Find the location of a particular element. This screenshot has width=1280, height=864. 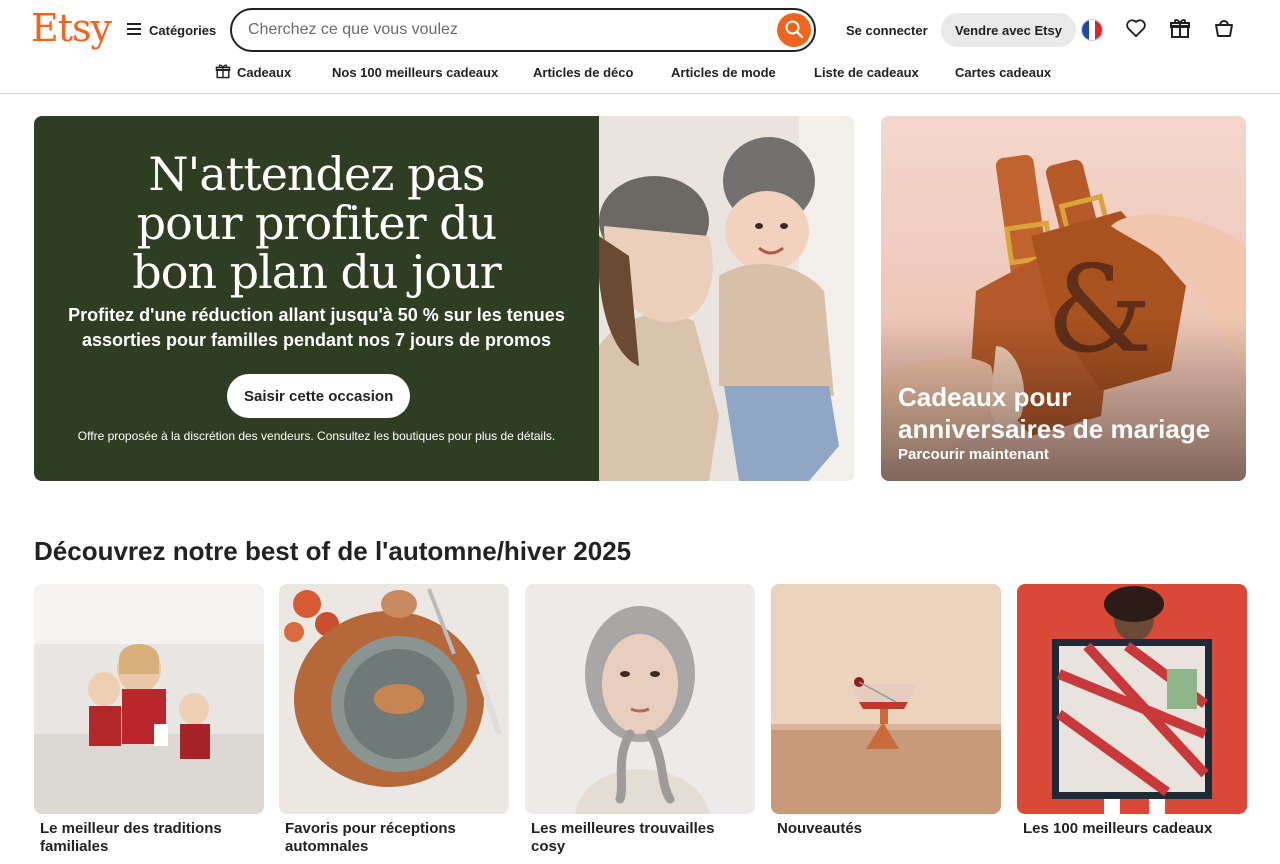

category-card: Le meilleur des traditions familiales is located at coordinates (149, 724).